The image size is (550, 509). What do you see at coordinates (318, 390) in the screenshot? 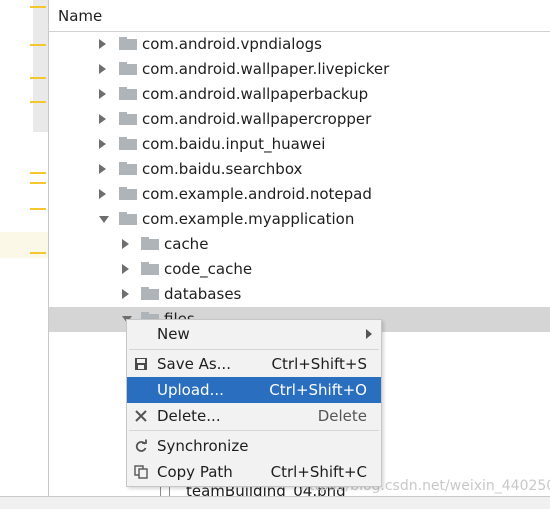
I see `menu-item-shortcut: Ctrl+Shift+O` at bounding box center [318, 390].